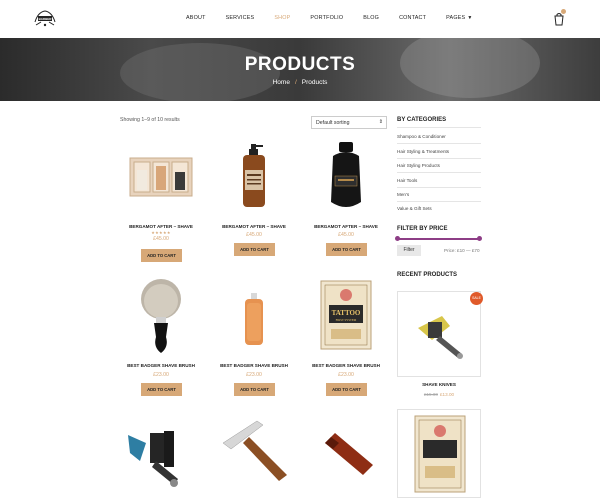 This screenshot has height=498, width=600. What do you see at coordinates (418, 165) in the screenshot?
I see `category-link: Hair Styling Products` at bounding box center [418, 165].